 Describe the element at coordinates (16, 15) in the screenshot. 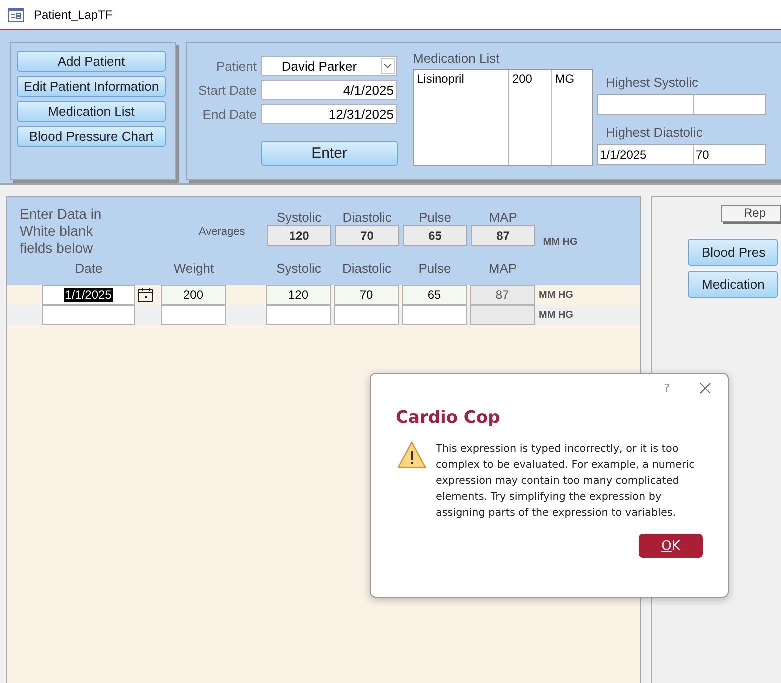

I see `form-icon` at that location.